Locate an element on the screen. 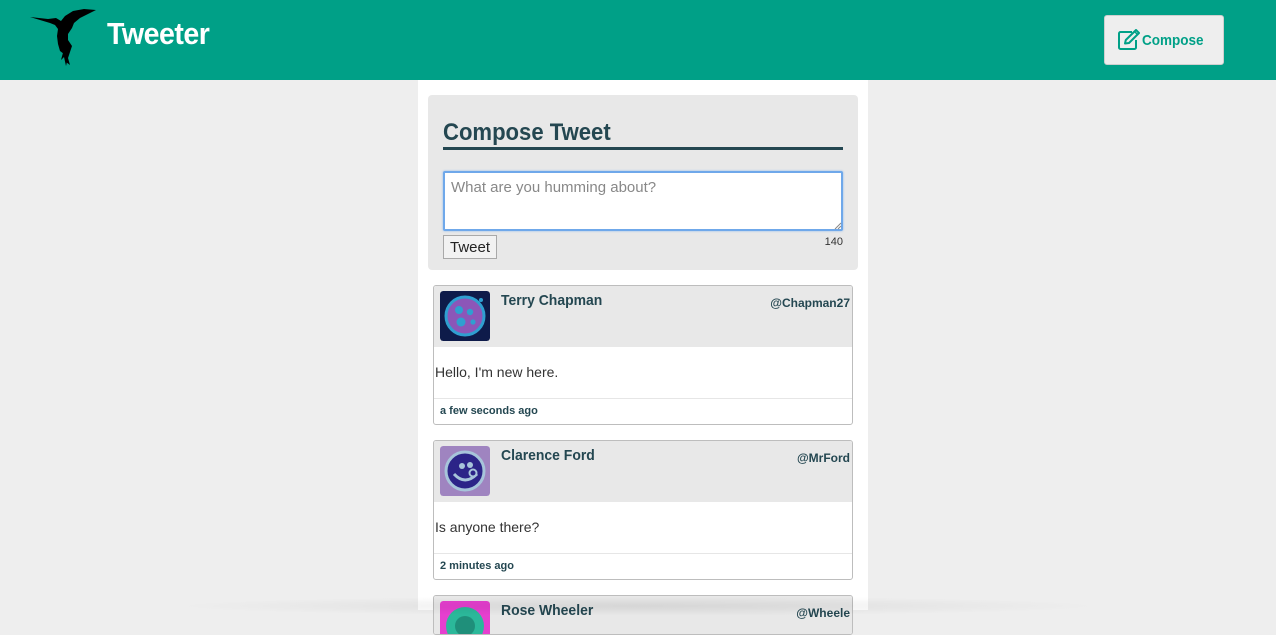  compose-button: Compose is located at coordinates (1164, 40).